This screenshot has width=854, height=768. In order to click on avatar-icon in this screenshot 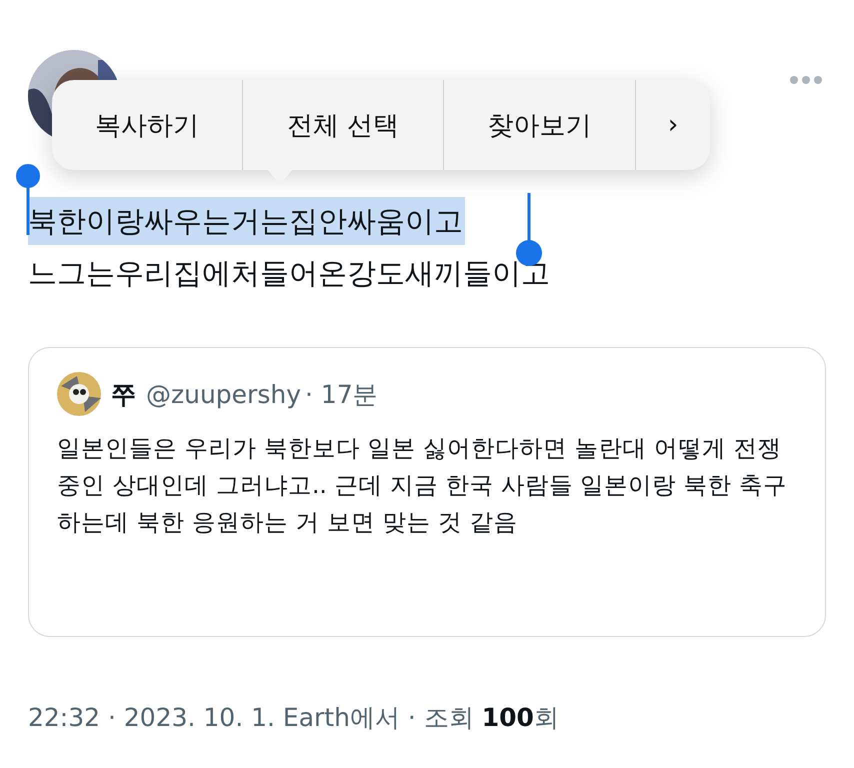, I will do `click(79, 394)`.